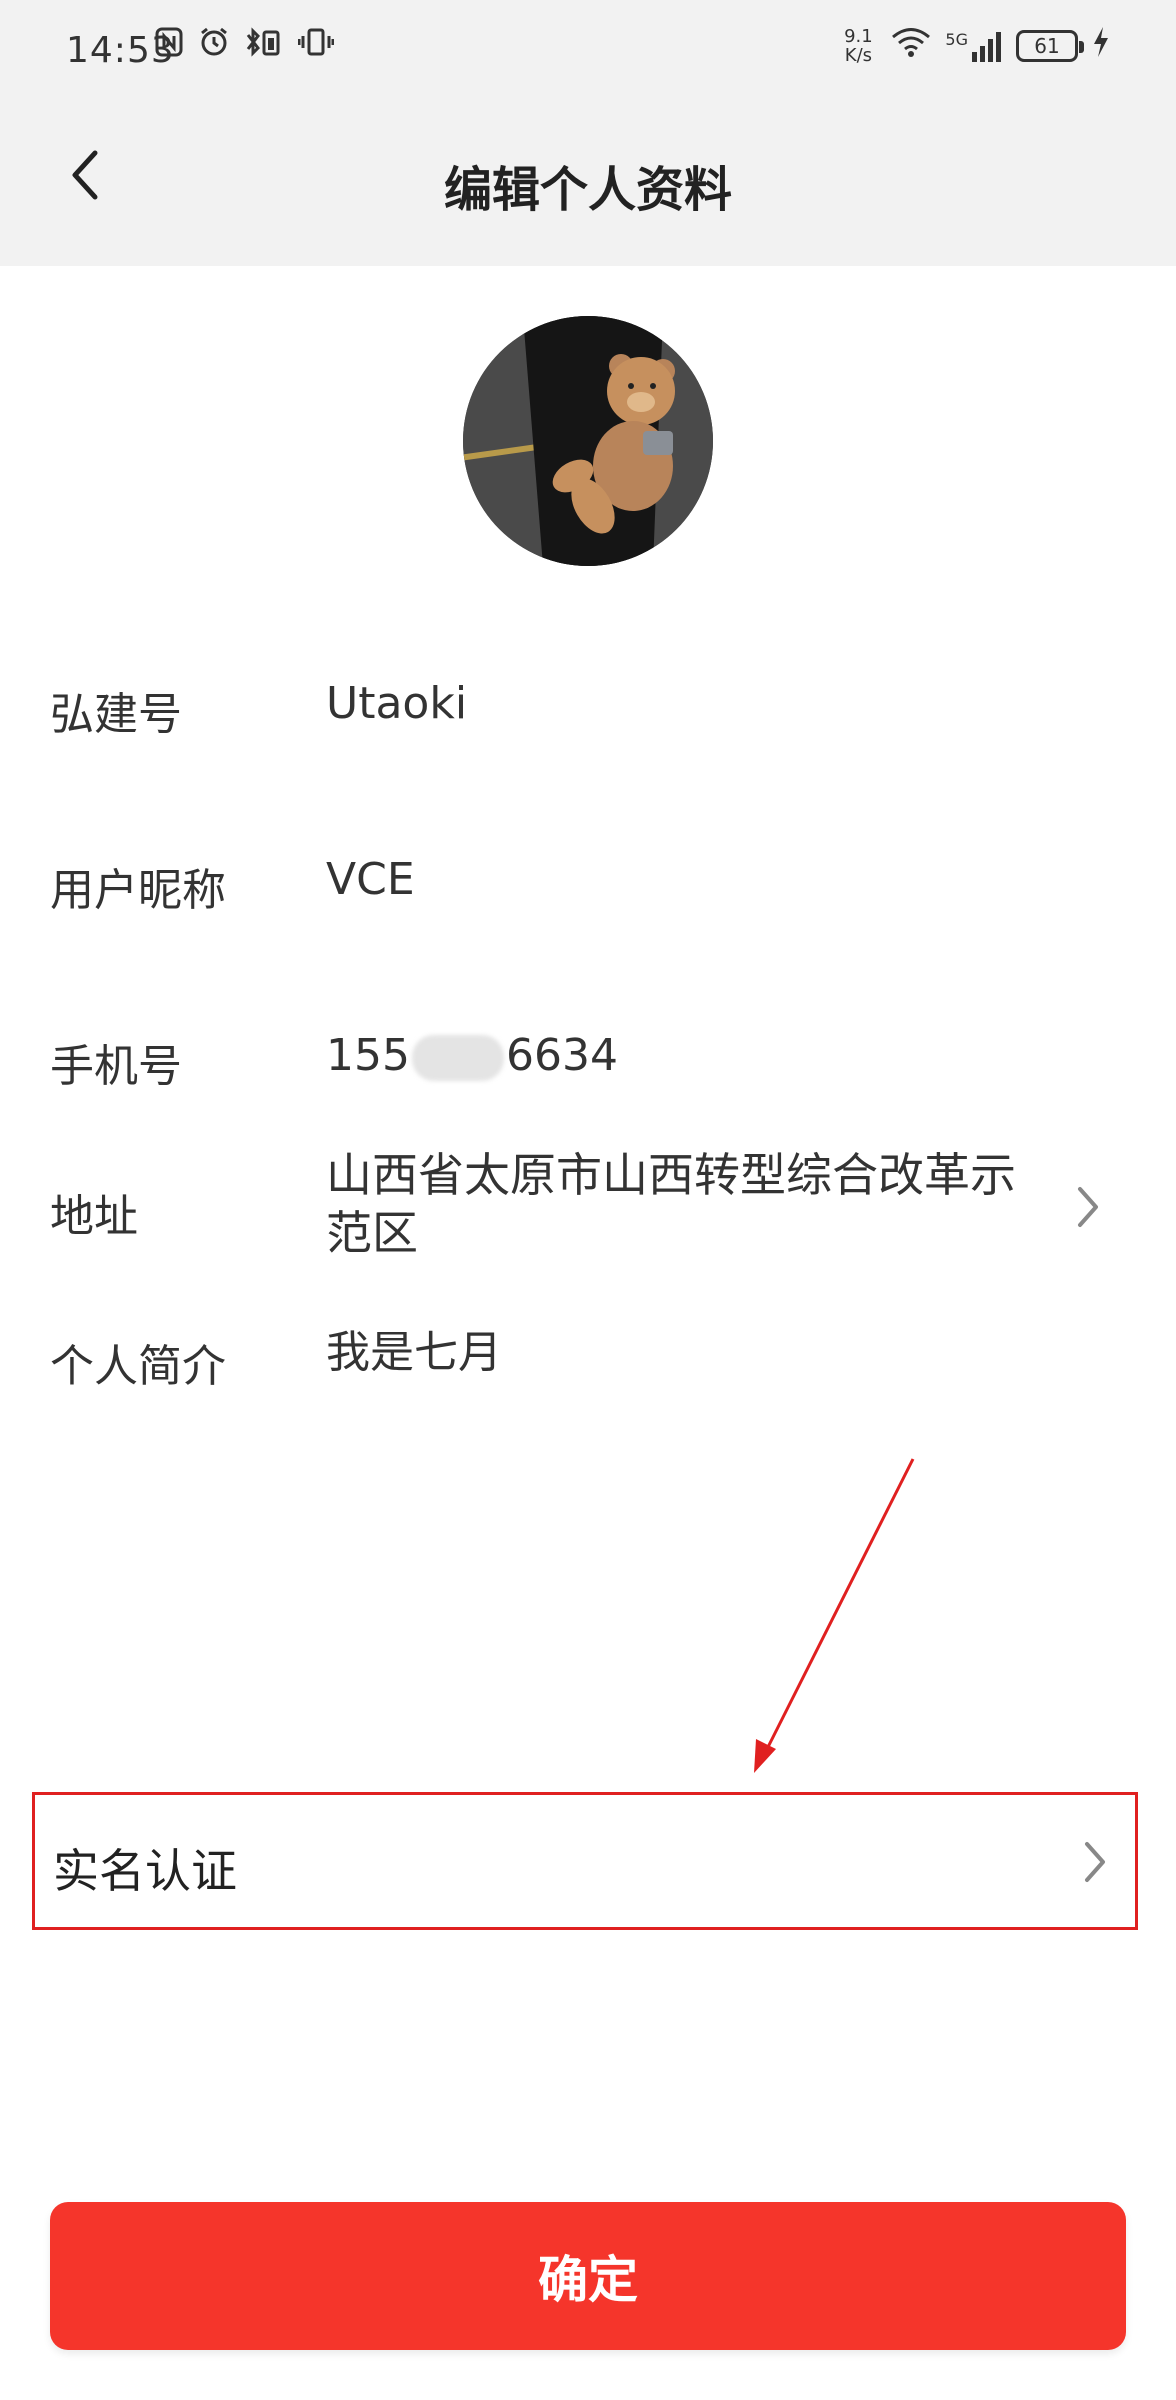  Describe the element at coordinates (370, 879) in the screenshot. I see `nickname-input: VCE` at that location.